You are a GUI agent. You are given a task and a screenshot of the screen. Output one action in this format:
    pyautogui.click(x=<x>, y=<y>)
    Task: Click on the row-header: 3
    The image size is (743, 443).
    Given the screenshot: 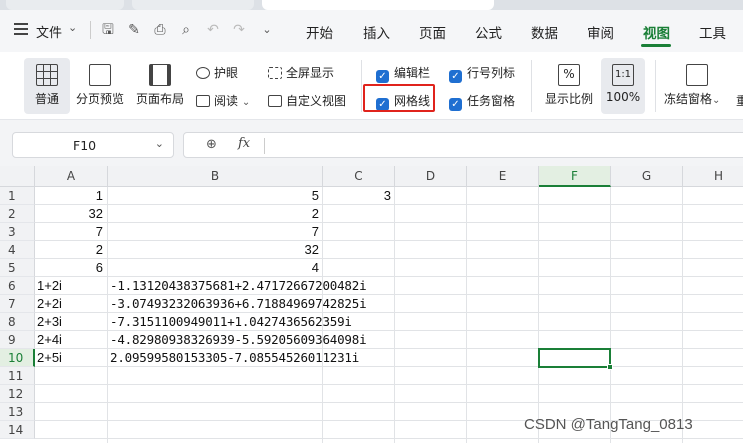 What is the action you would take?
    pyautogui.click(x=17, y=232)
    